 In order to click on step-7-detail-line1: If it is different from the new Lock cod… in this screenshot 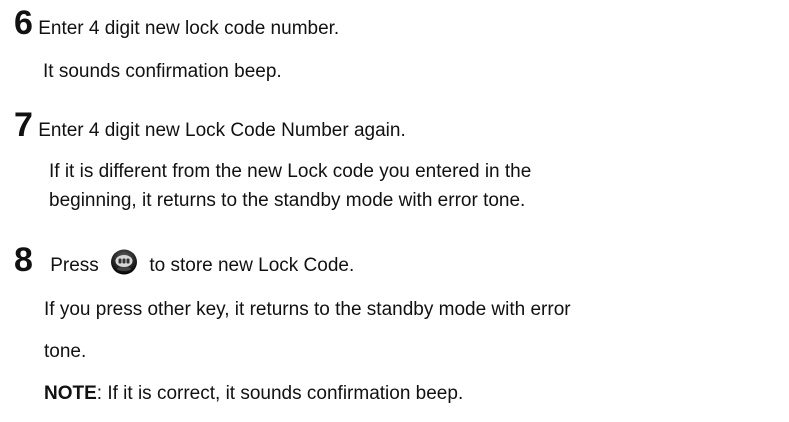, I will do `click(290, 171)`.